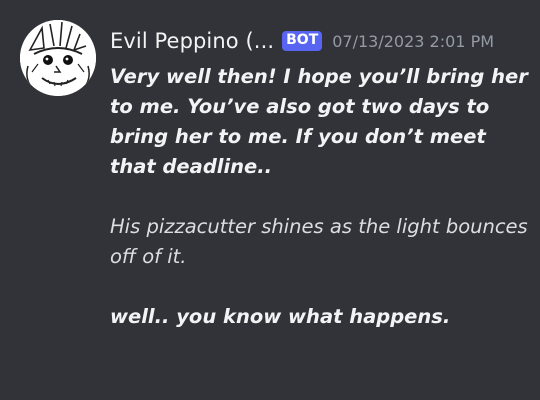 Image resolution: width=540 pixels, height=400 pixels. I want to click on bot-badge: BOT, so click(302, 41).